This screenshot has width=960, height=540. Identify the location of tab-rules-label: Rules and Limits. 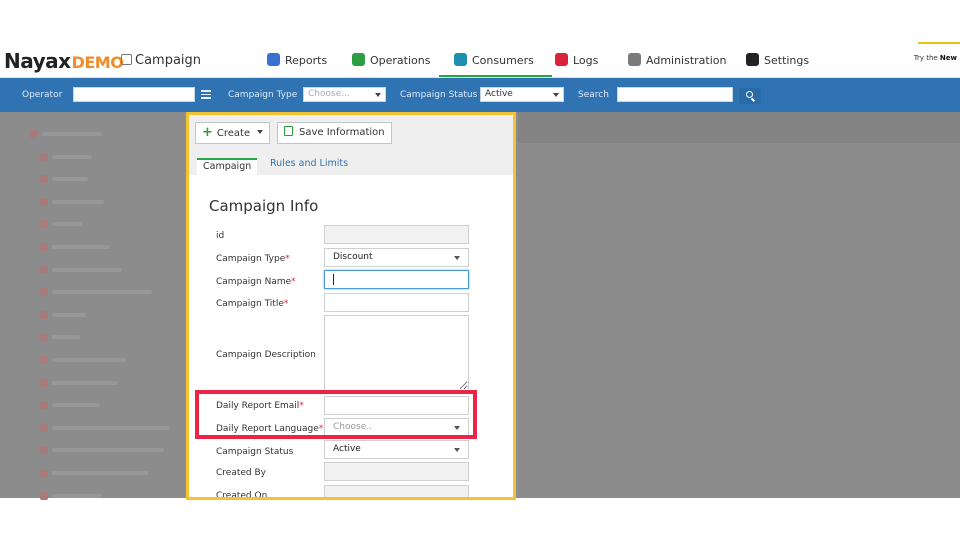
(309, 163).